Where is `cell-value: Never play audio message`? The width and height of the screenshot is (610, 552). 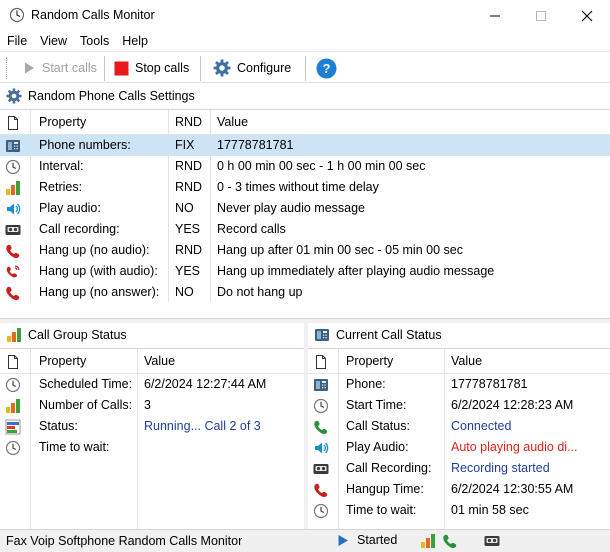 cell-value: Never play audio message is located at coordinates (291, 208).